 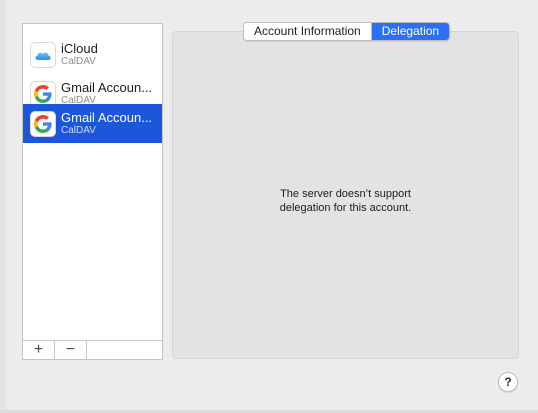 I want to click on tab-delegation: Delegation, so click(x=410, y=31).